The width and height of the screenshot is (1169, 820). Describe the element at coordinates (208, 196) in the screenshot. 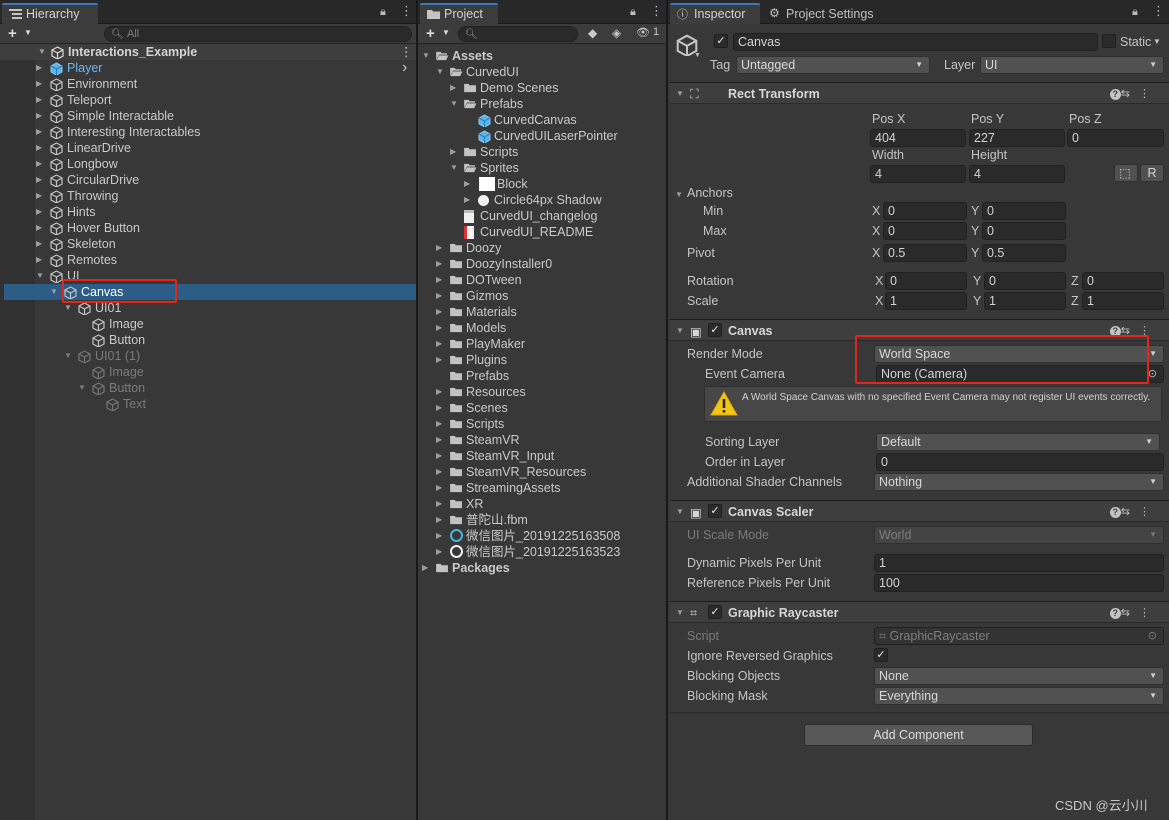

I see `hierarchy-item: ▶ Throwing` at that location.